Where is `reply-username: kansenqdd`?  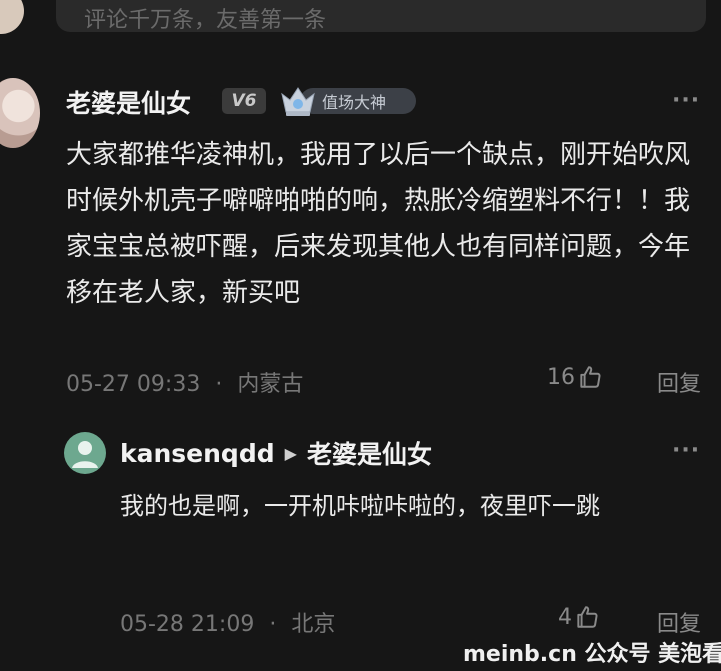 reply-username: kansenqdd is located at coordinates (197, 453).